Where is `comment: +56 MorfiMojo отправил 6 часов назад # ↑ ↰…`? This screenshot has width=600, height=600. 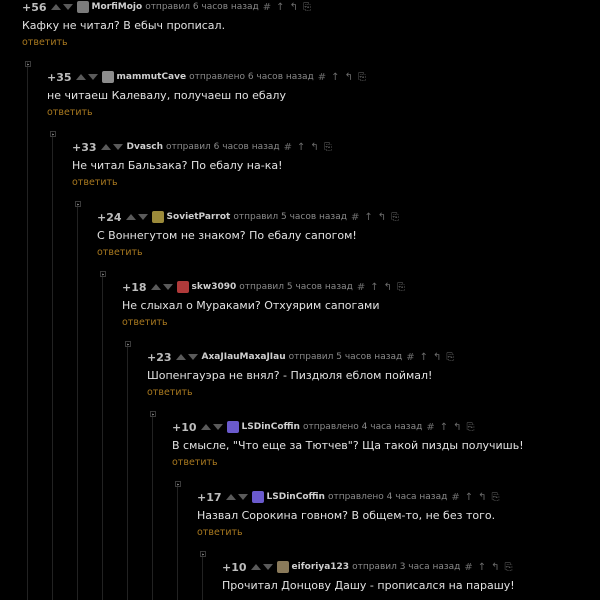
comment: +56 MorfiMojo отправил 6 часов назад # ↑ ↰… is located at coordinates (169, 24).